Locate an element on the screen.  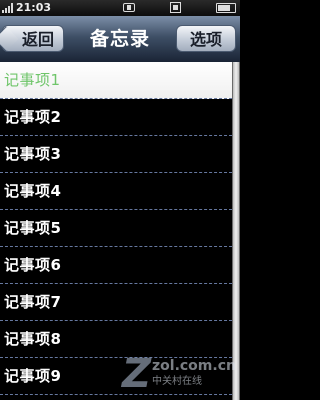
memo-item-1: 记事项1 is located at coordinates (116, 80).